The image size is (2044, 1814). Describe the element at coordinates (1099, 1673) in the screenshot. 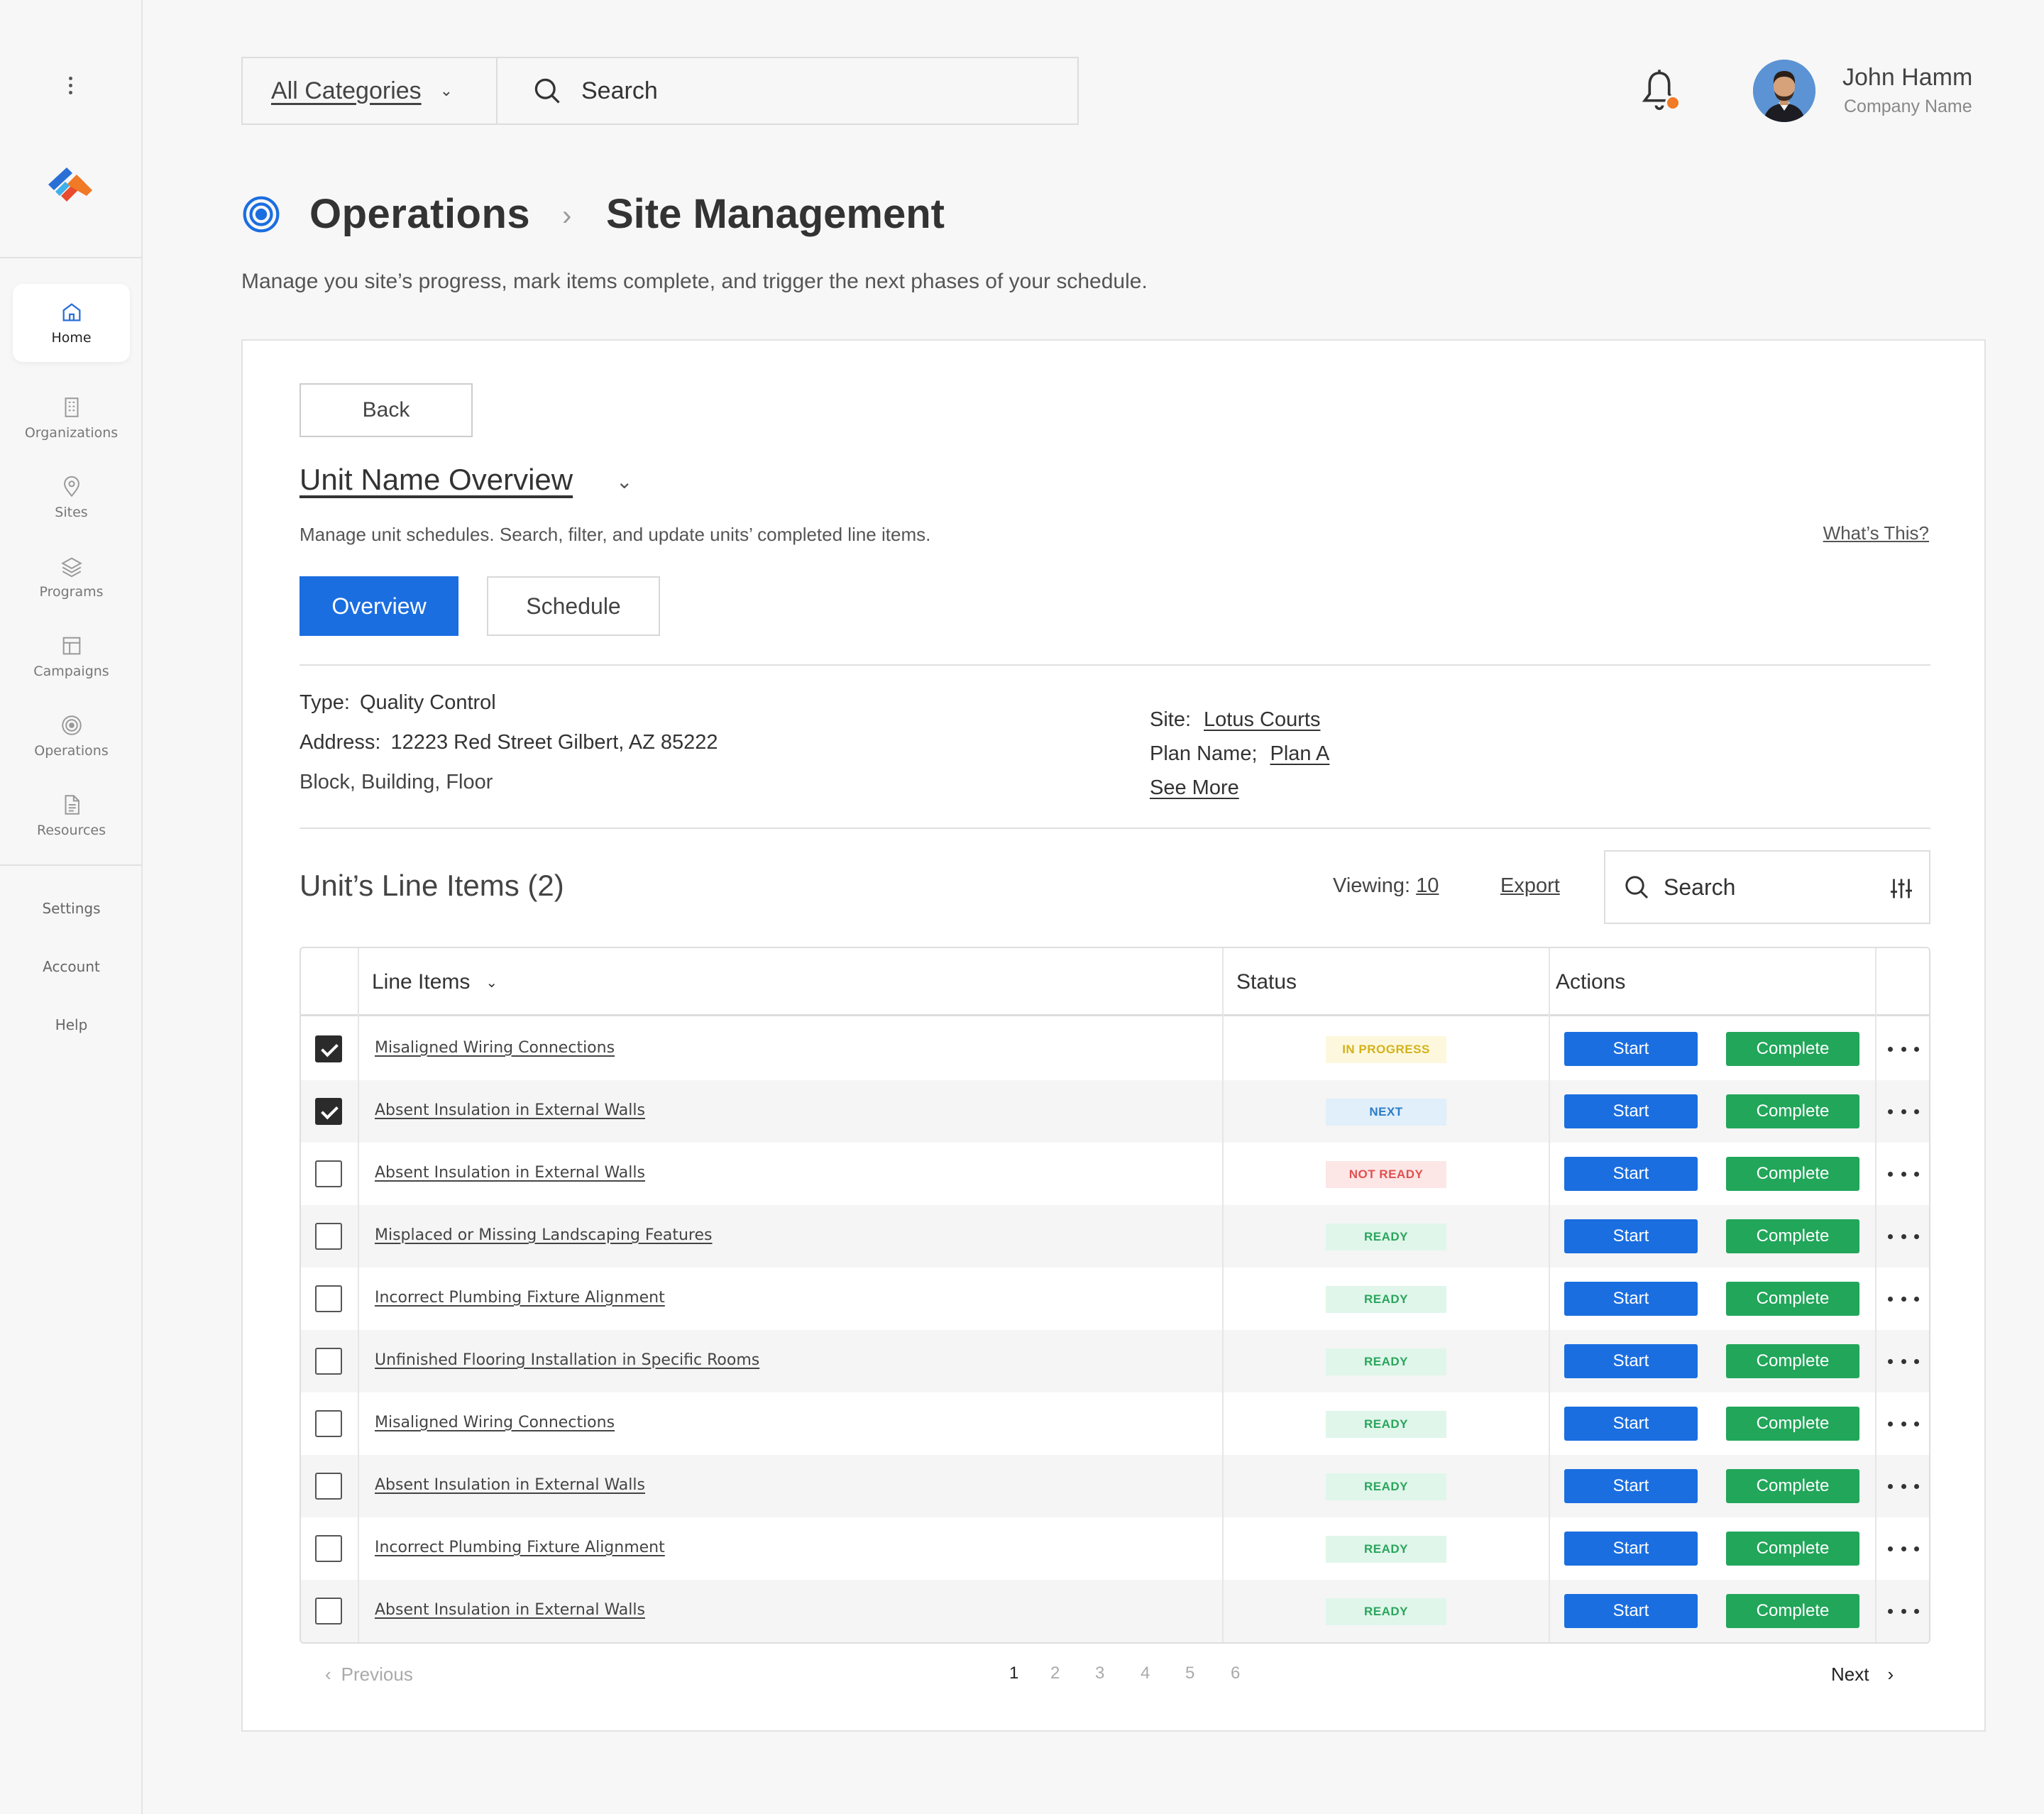

I see `page-number: 3` at that location.